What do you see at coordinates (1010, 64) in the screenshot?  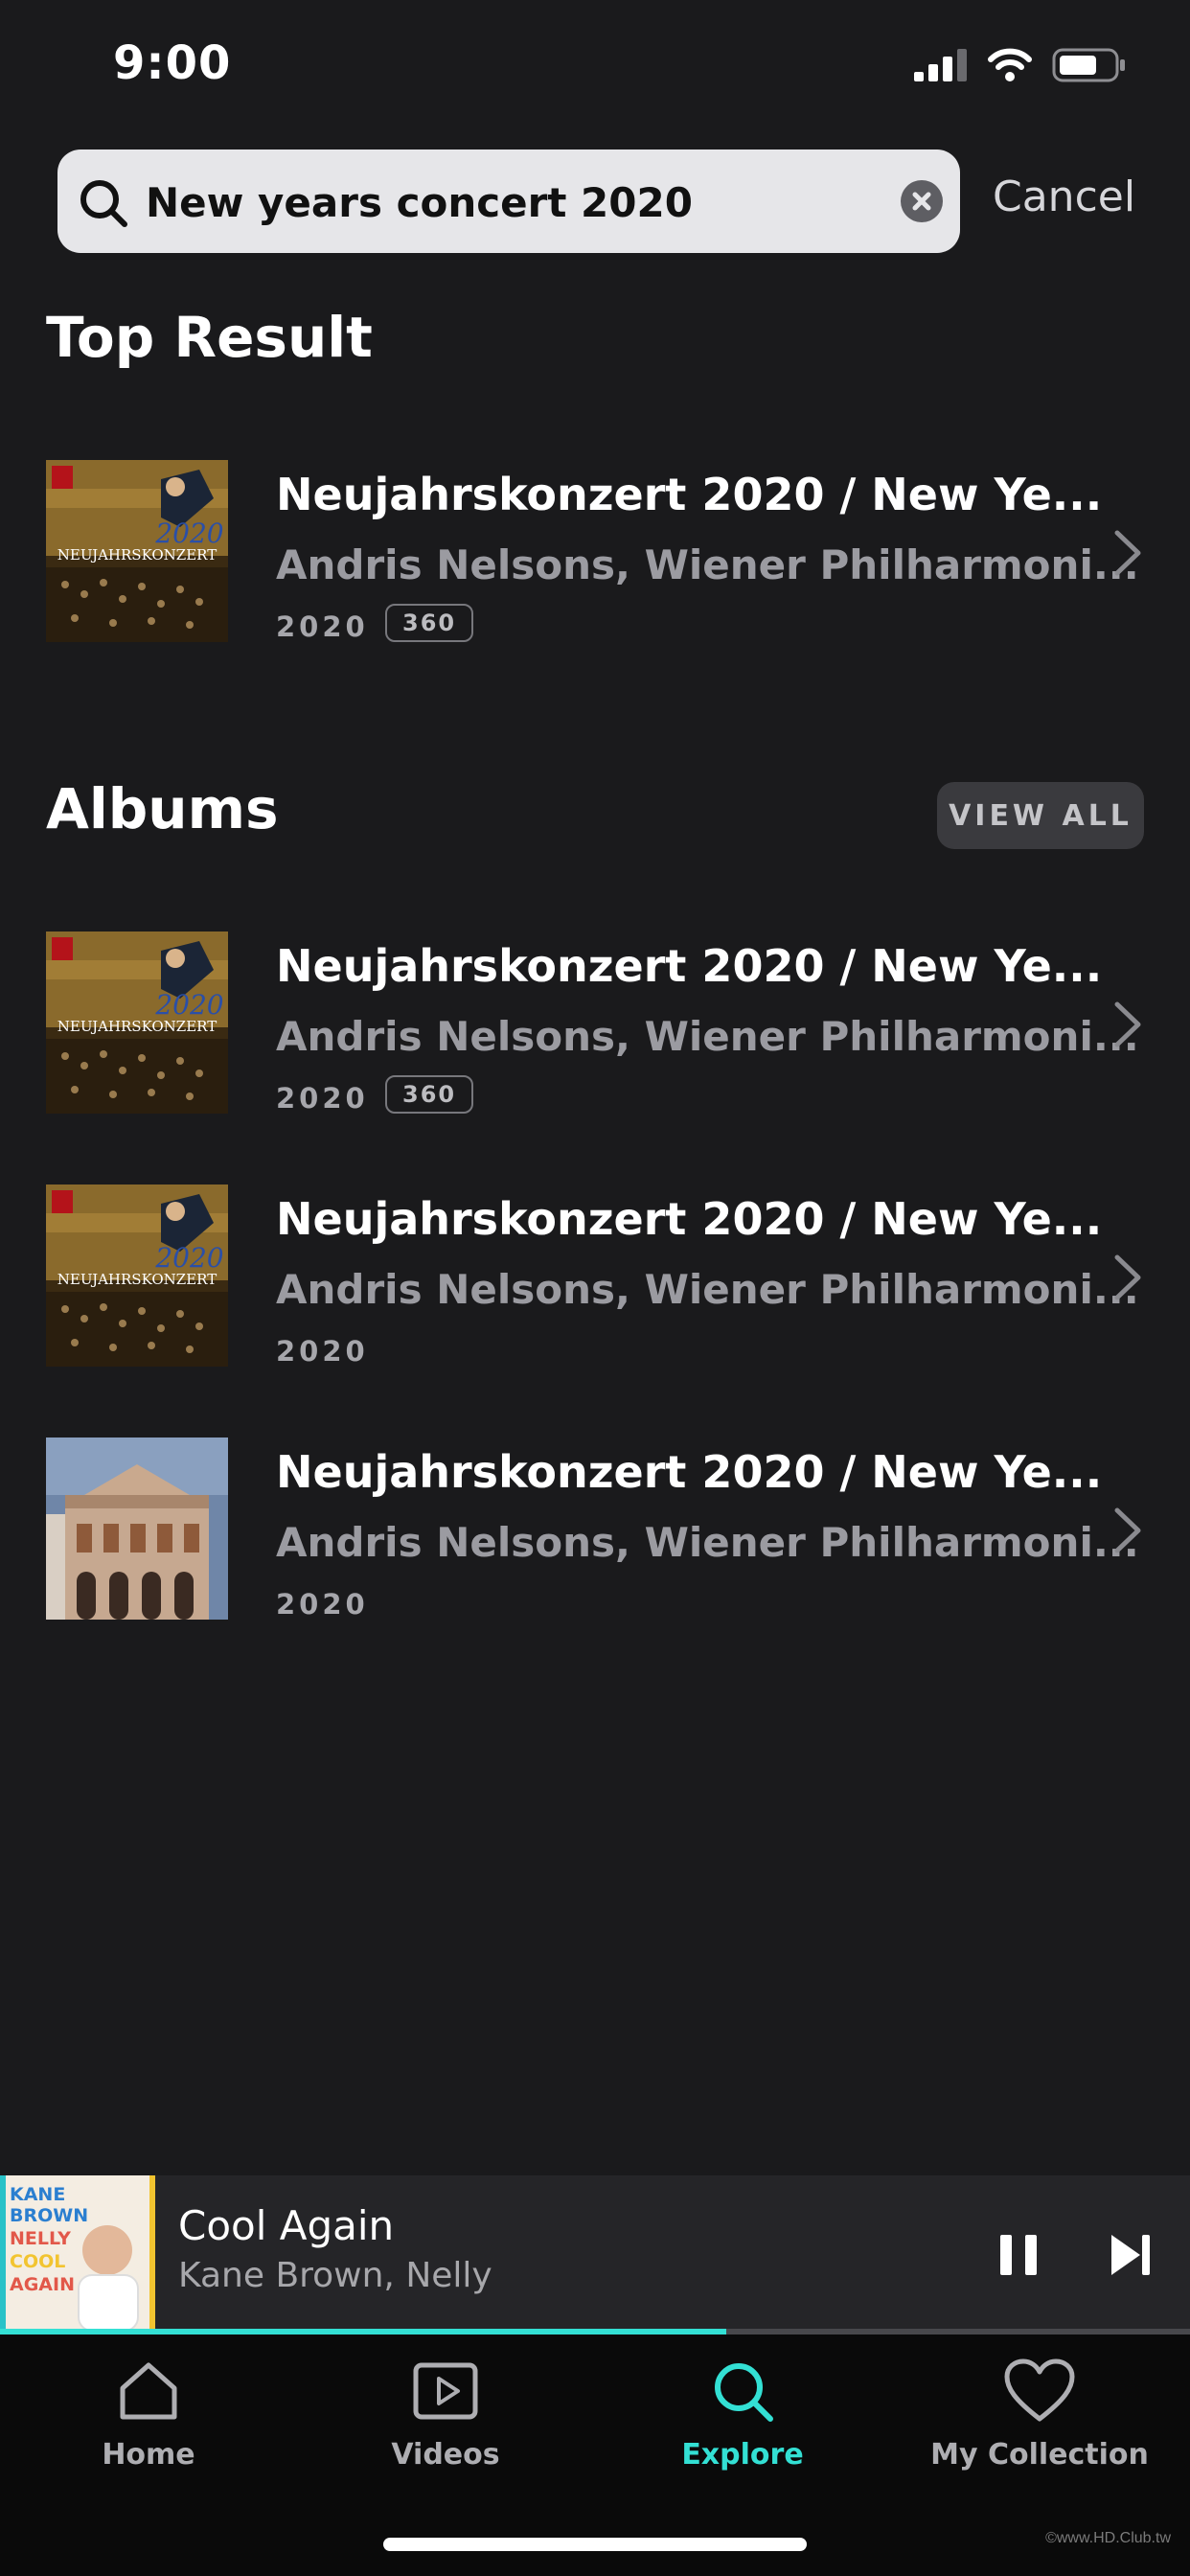 I see `wifi-icon` at bounding box center [1010, 64].